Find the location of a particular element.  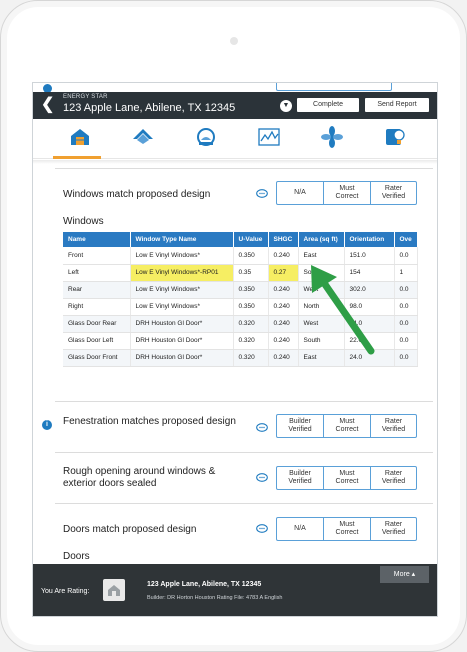

back-chevron-icon: ❮ is located at coordinates (48, 105).